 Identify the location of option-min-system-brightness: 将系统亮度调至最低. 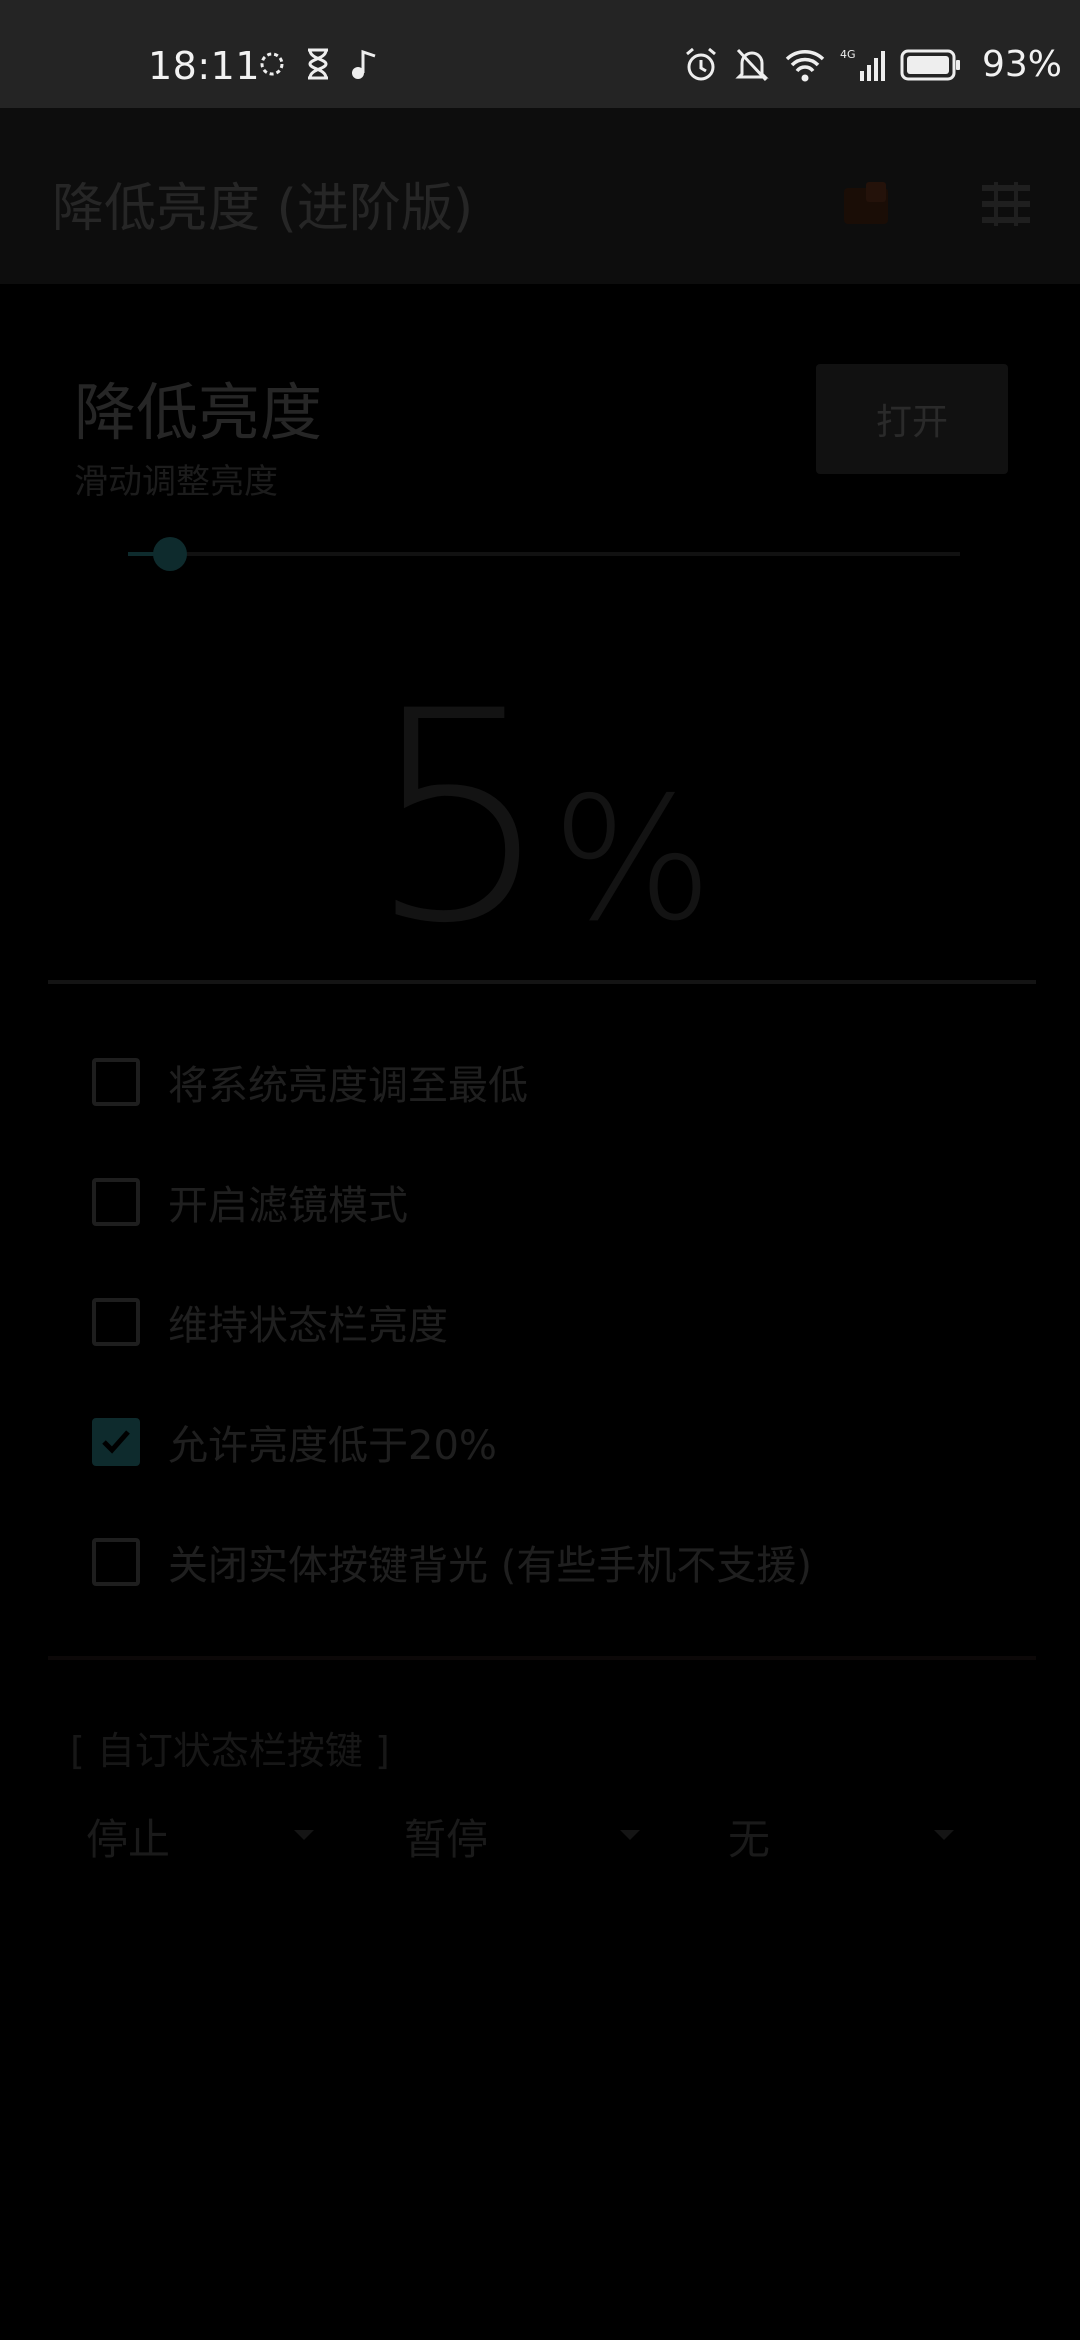
(310, 1082).